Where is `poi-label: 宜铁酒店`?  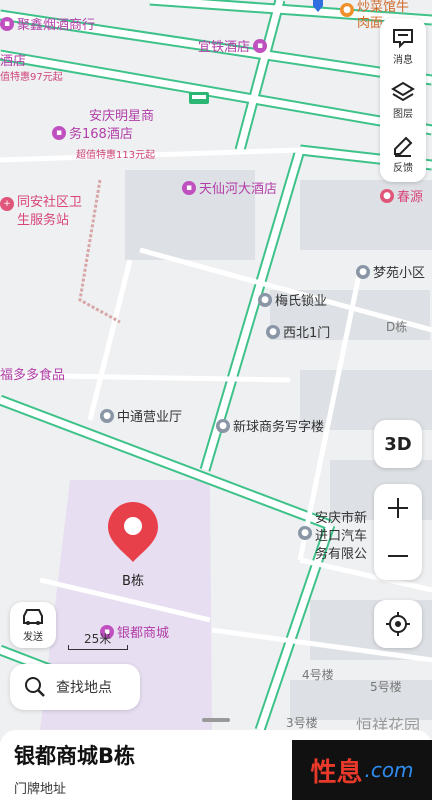
poi-label: 宜铁酒店 is located at coordinates (224, 47).